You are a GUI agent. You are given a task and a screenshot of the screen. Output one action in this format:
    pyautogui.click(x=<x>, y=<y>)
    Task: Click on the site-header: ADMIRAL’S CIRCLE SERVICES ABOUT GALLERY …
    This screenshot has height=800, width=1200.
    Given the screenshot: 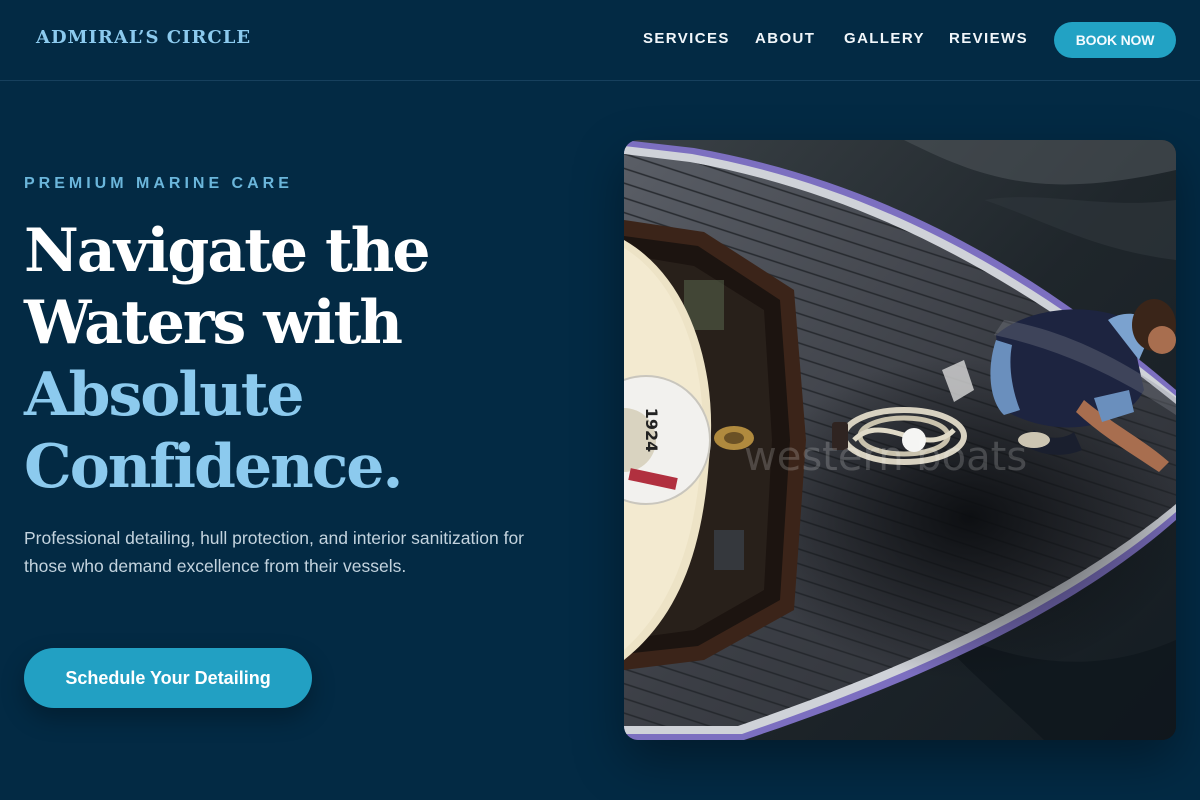 What is the action you would take?
    pyautogui.click(x=600, y=40)
    